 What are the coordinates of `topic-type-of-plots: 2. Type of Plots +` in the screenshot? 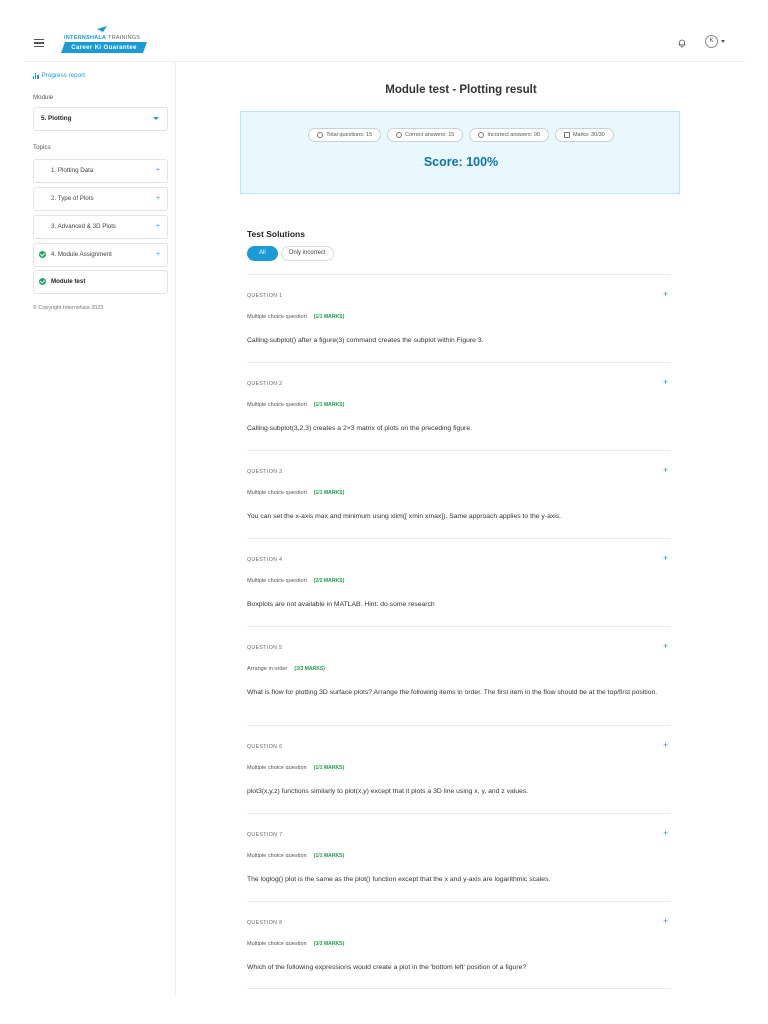 It's located at (100, 199).